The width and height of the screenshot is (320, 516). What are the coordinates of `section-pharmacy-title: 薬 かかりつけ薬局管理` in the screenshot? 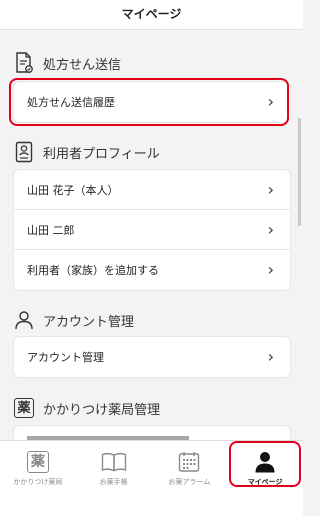 It's located at (87, 408).